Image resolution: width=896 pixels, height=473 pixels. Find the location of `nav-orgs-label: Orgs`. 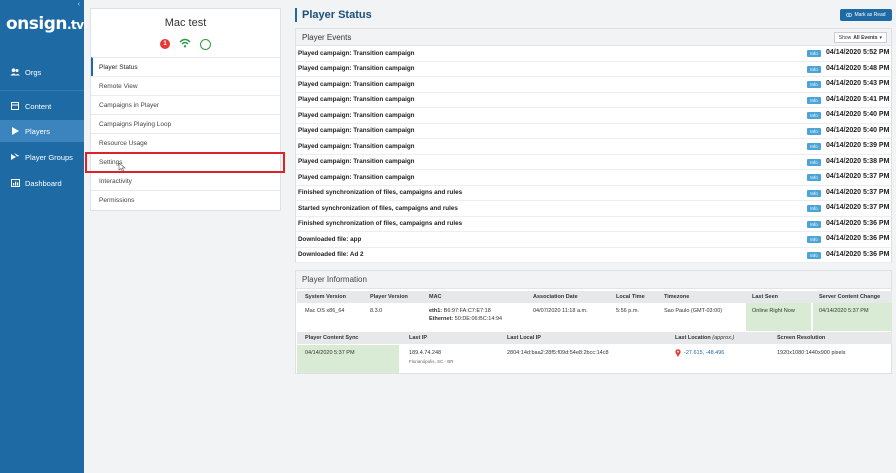

nav-orgs-label: Orgs is located at coordinates (33, 72).